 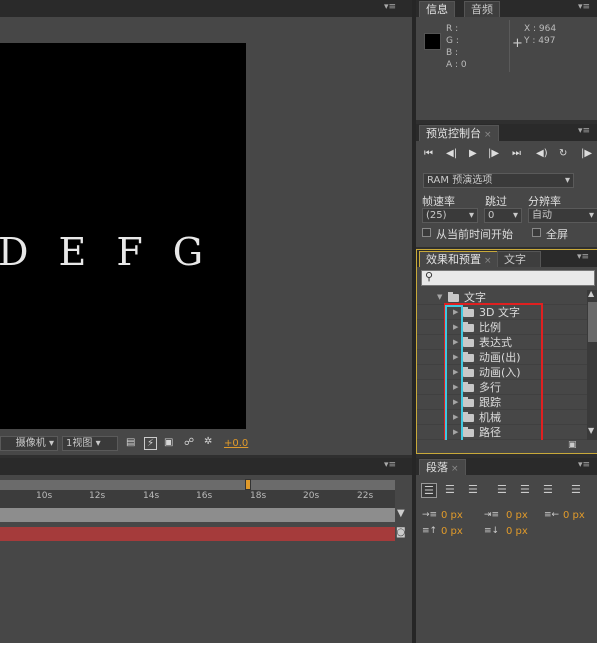 What do you see at coordinates (390, 7) in the screenshot?
I see `composition-panel-menu-icon: ▾≡` at bounding box center [390, 7].